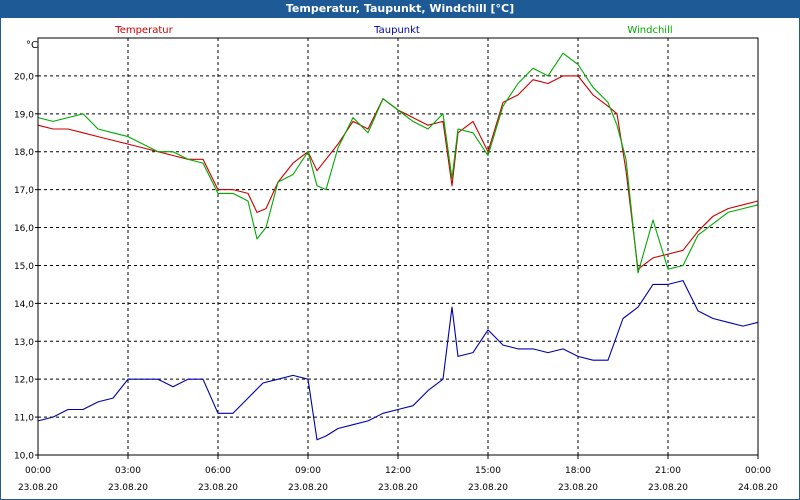  Describe the element at coordinates (24, 153) in the screenshot. I see `y-tick-label: 18,0` at that location.